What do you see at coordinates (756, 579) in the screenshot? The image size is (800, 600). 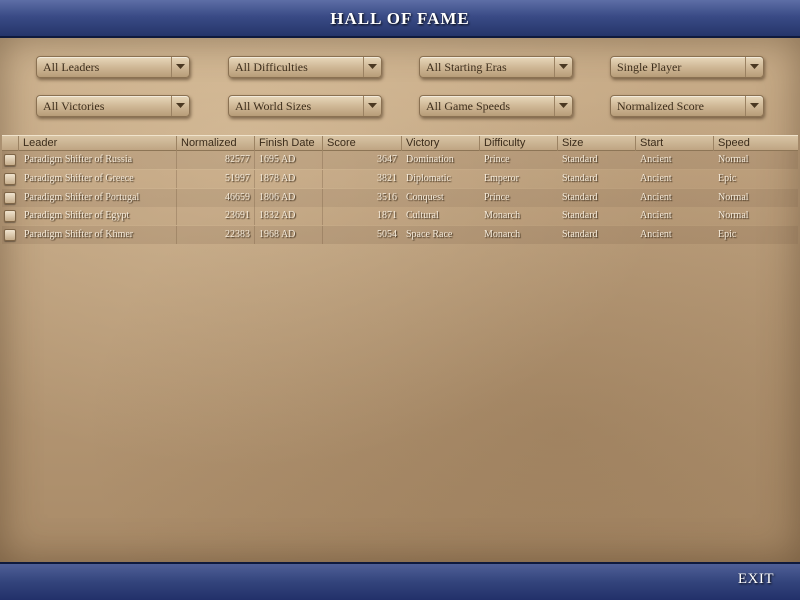 I see `exit-button: EXIT` at bounding box center [756, 579].